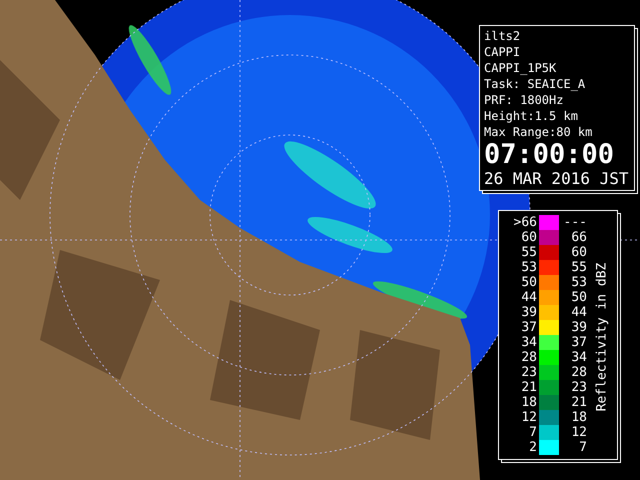 This screenshot has height=480, width=640. Describe the element at coordinates (503, 52) in the screenshot. I see `info-text: CAPPI` at that location.